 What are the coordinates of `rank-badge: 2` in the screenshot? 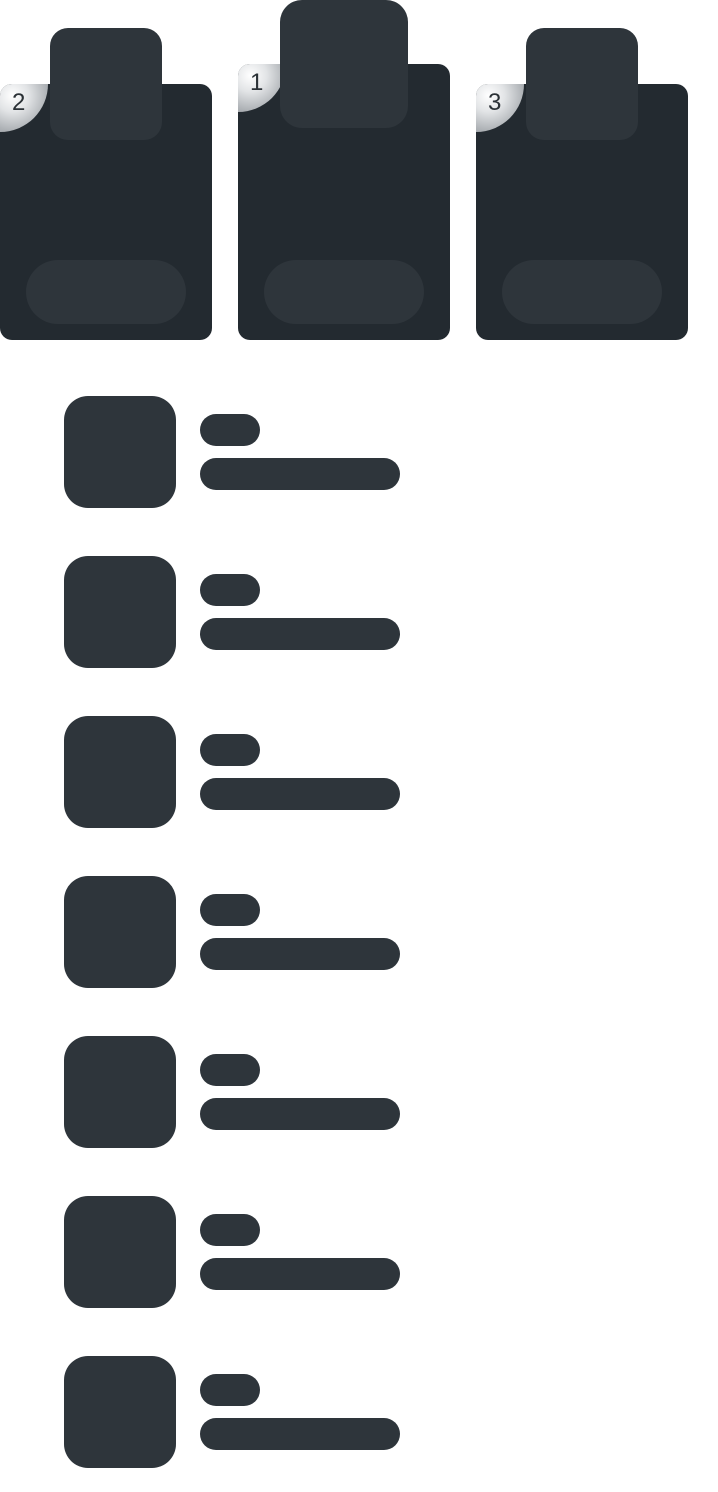 It's located at (24, 108).